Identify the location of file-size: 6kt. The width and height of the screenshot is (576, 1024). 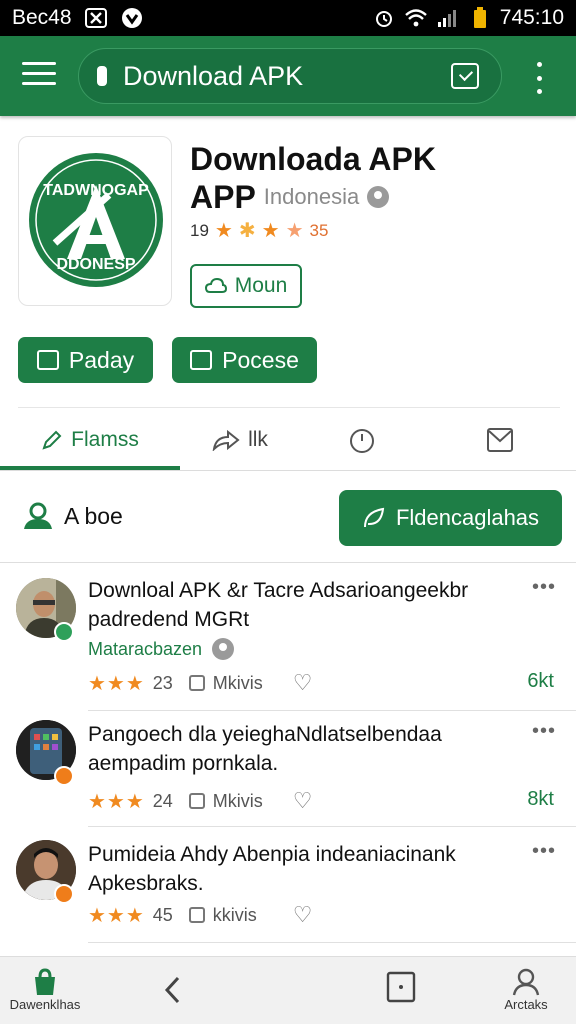
(540, 681).